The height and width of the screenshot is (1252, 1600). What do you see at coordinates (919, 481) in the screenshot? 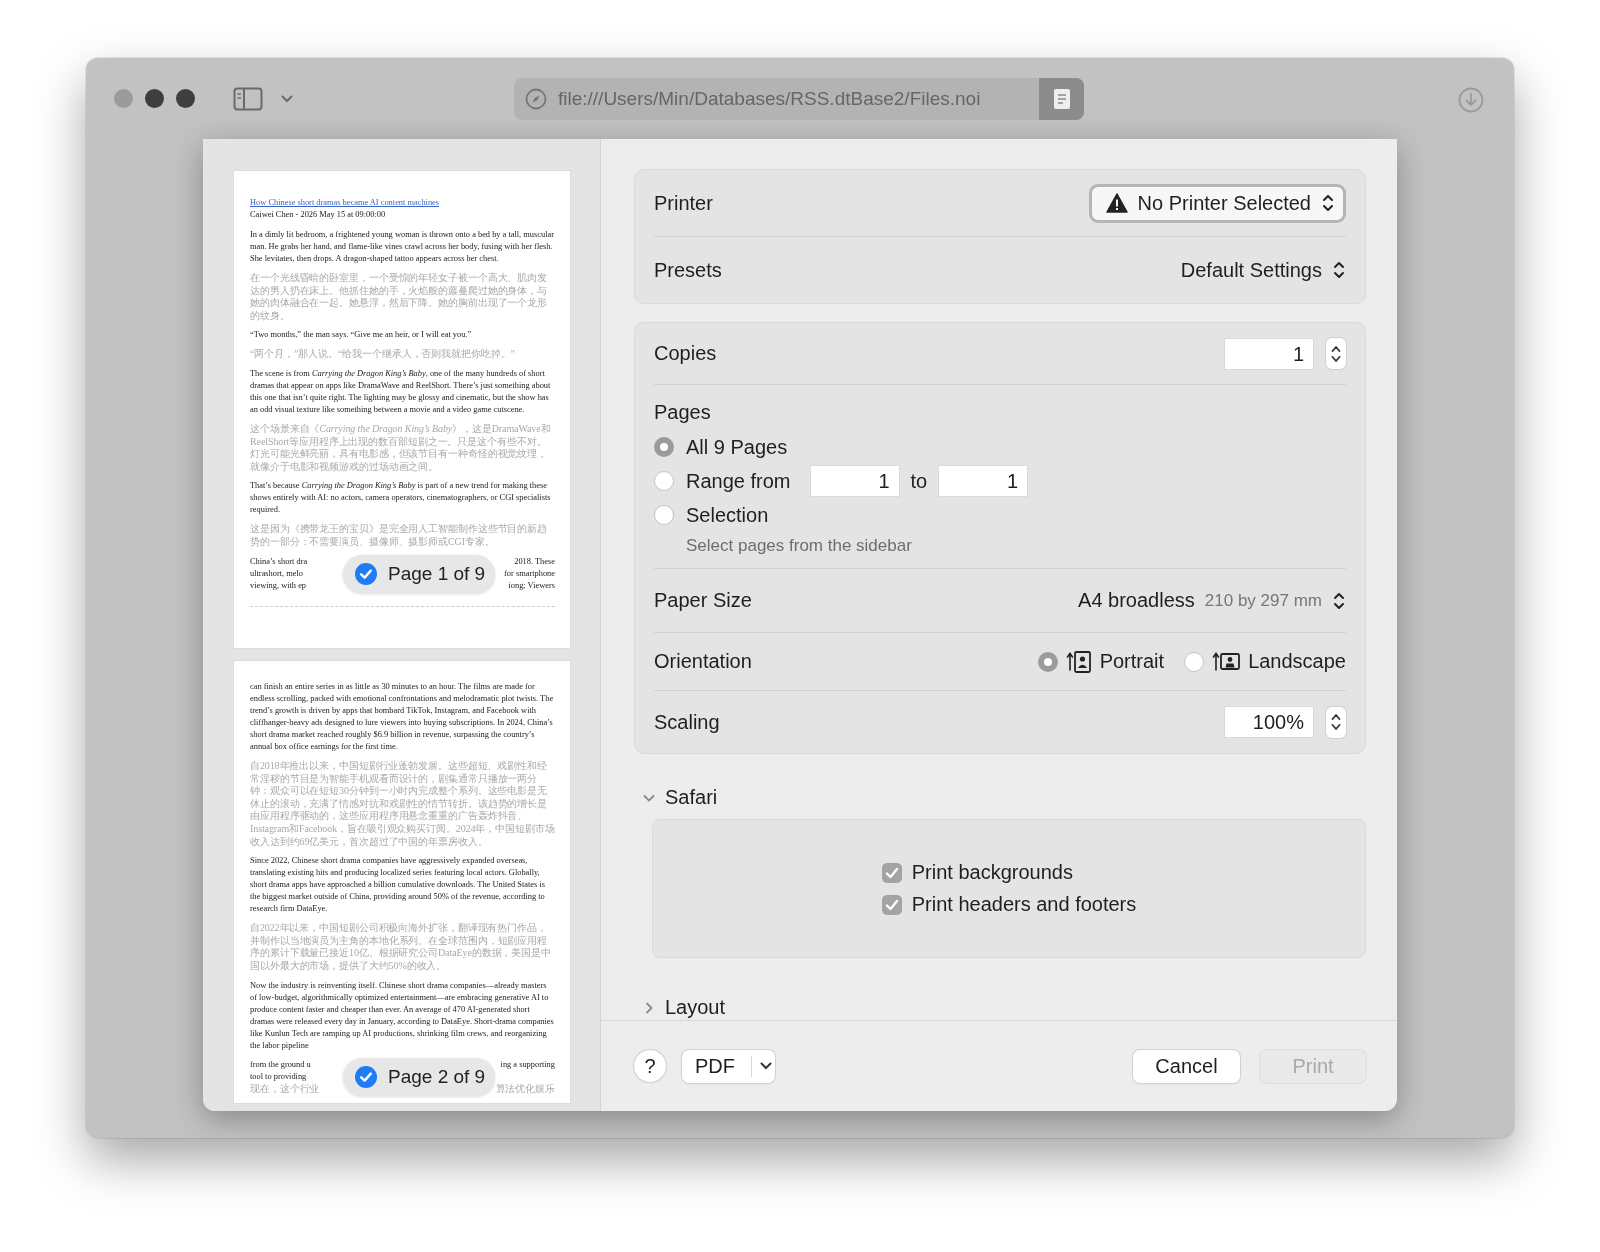
I see `to-label: to` at bounding box center [919, 481].